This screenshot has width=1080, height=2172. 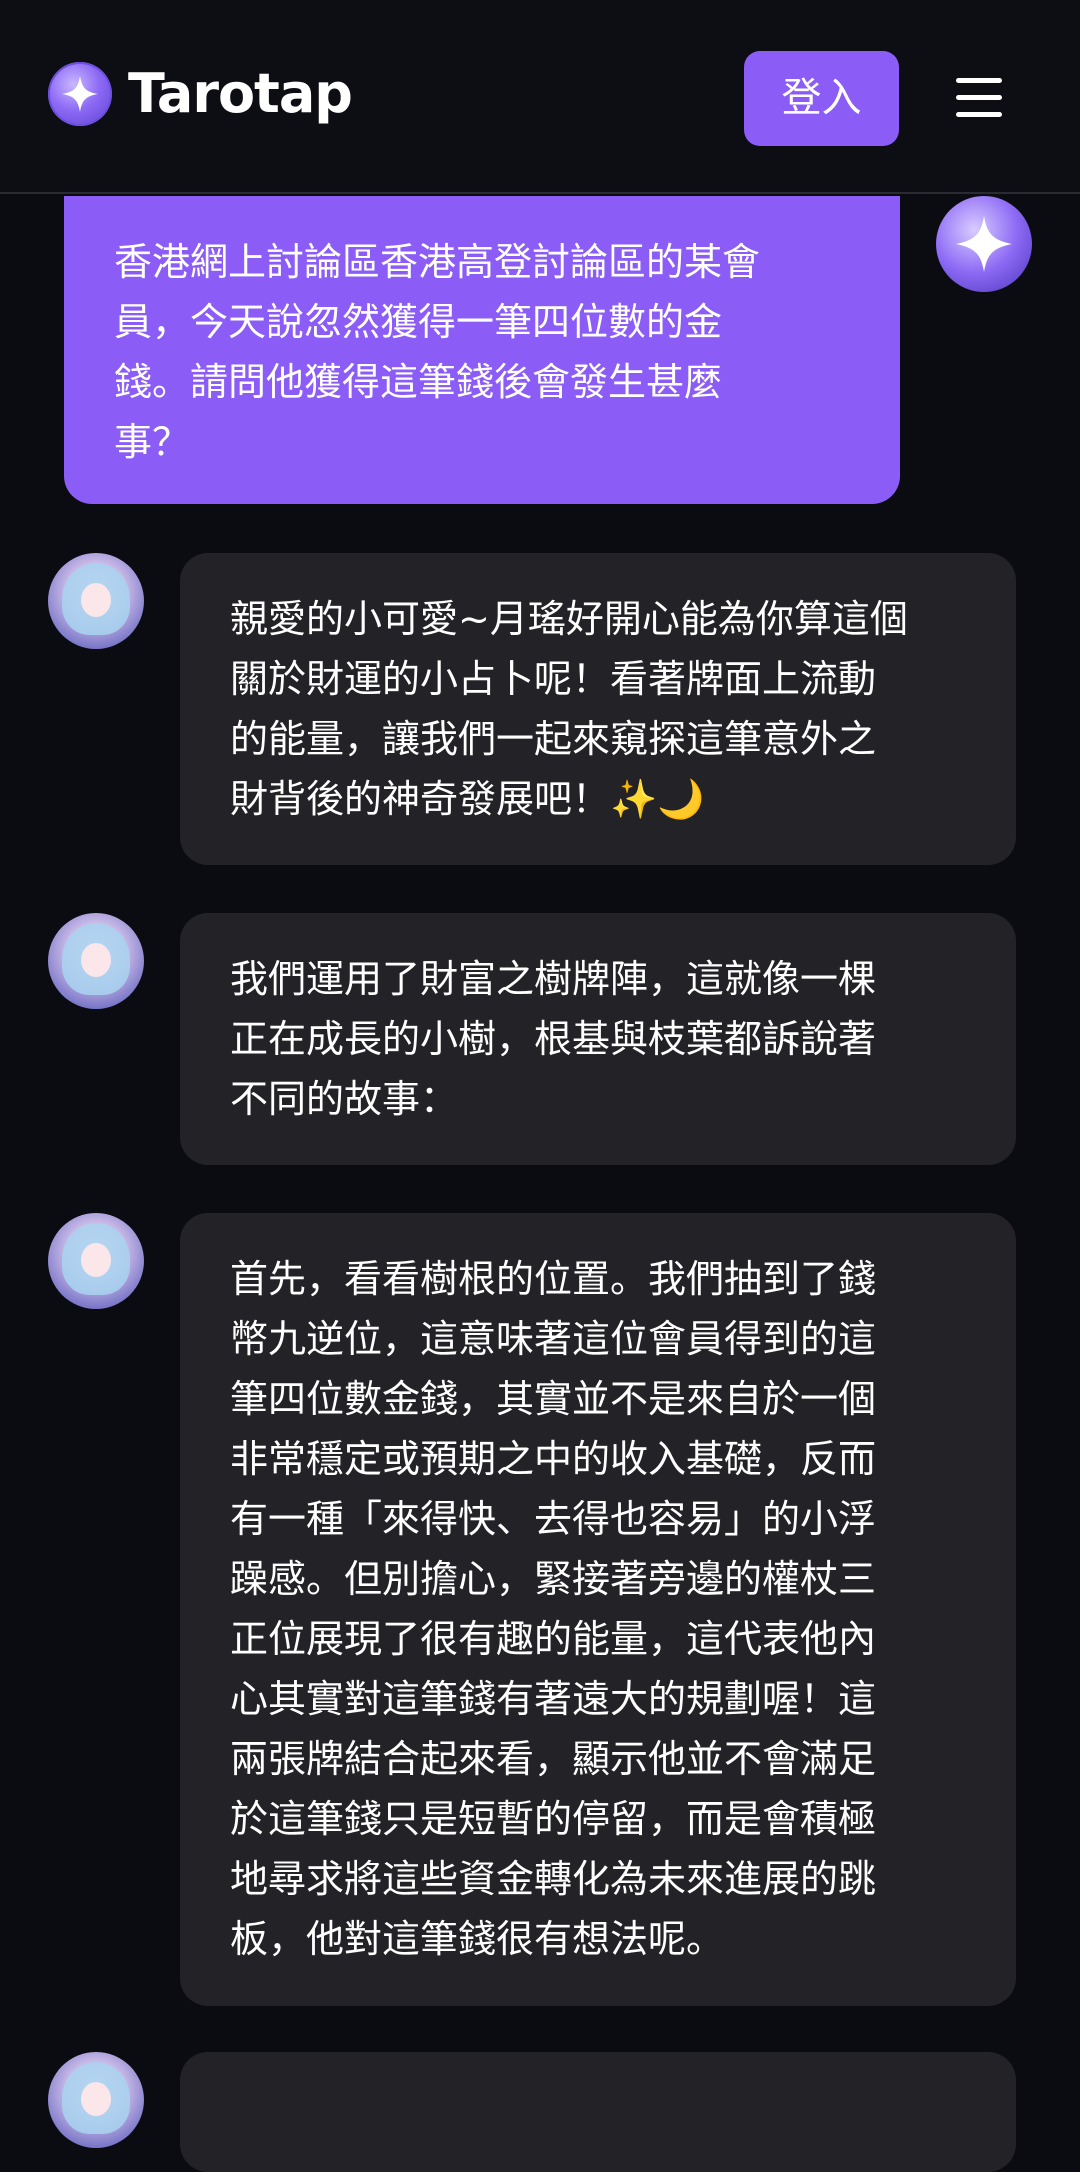 I want to click on login-button: 登入, so click(x=821, y=98).